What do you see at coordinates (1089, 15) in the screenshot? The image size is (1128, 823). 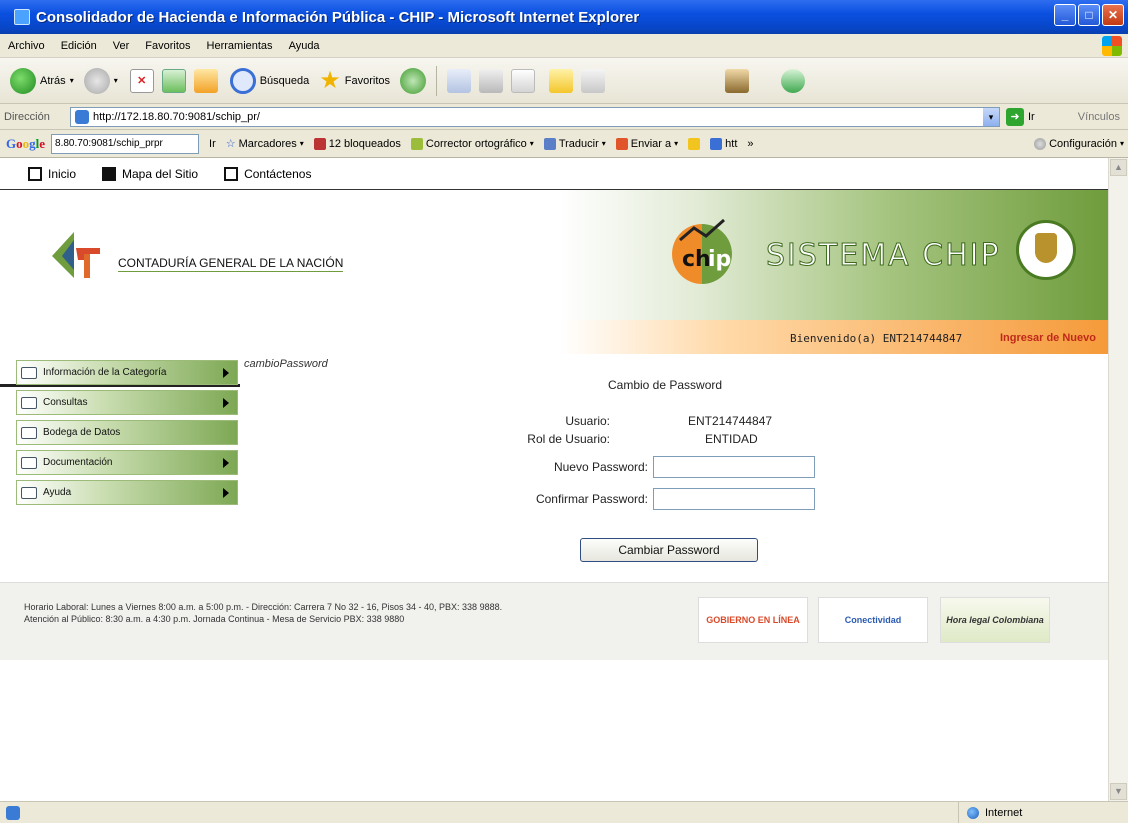 I see `maximize-button: □` at bounding box center [1089, 15].